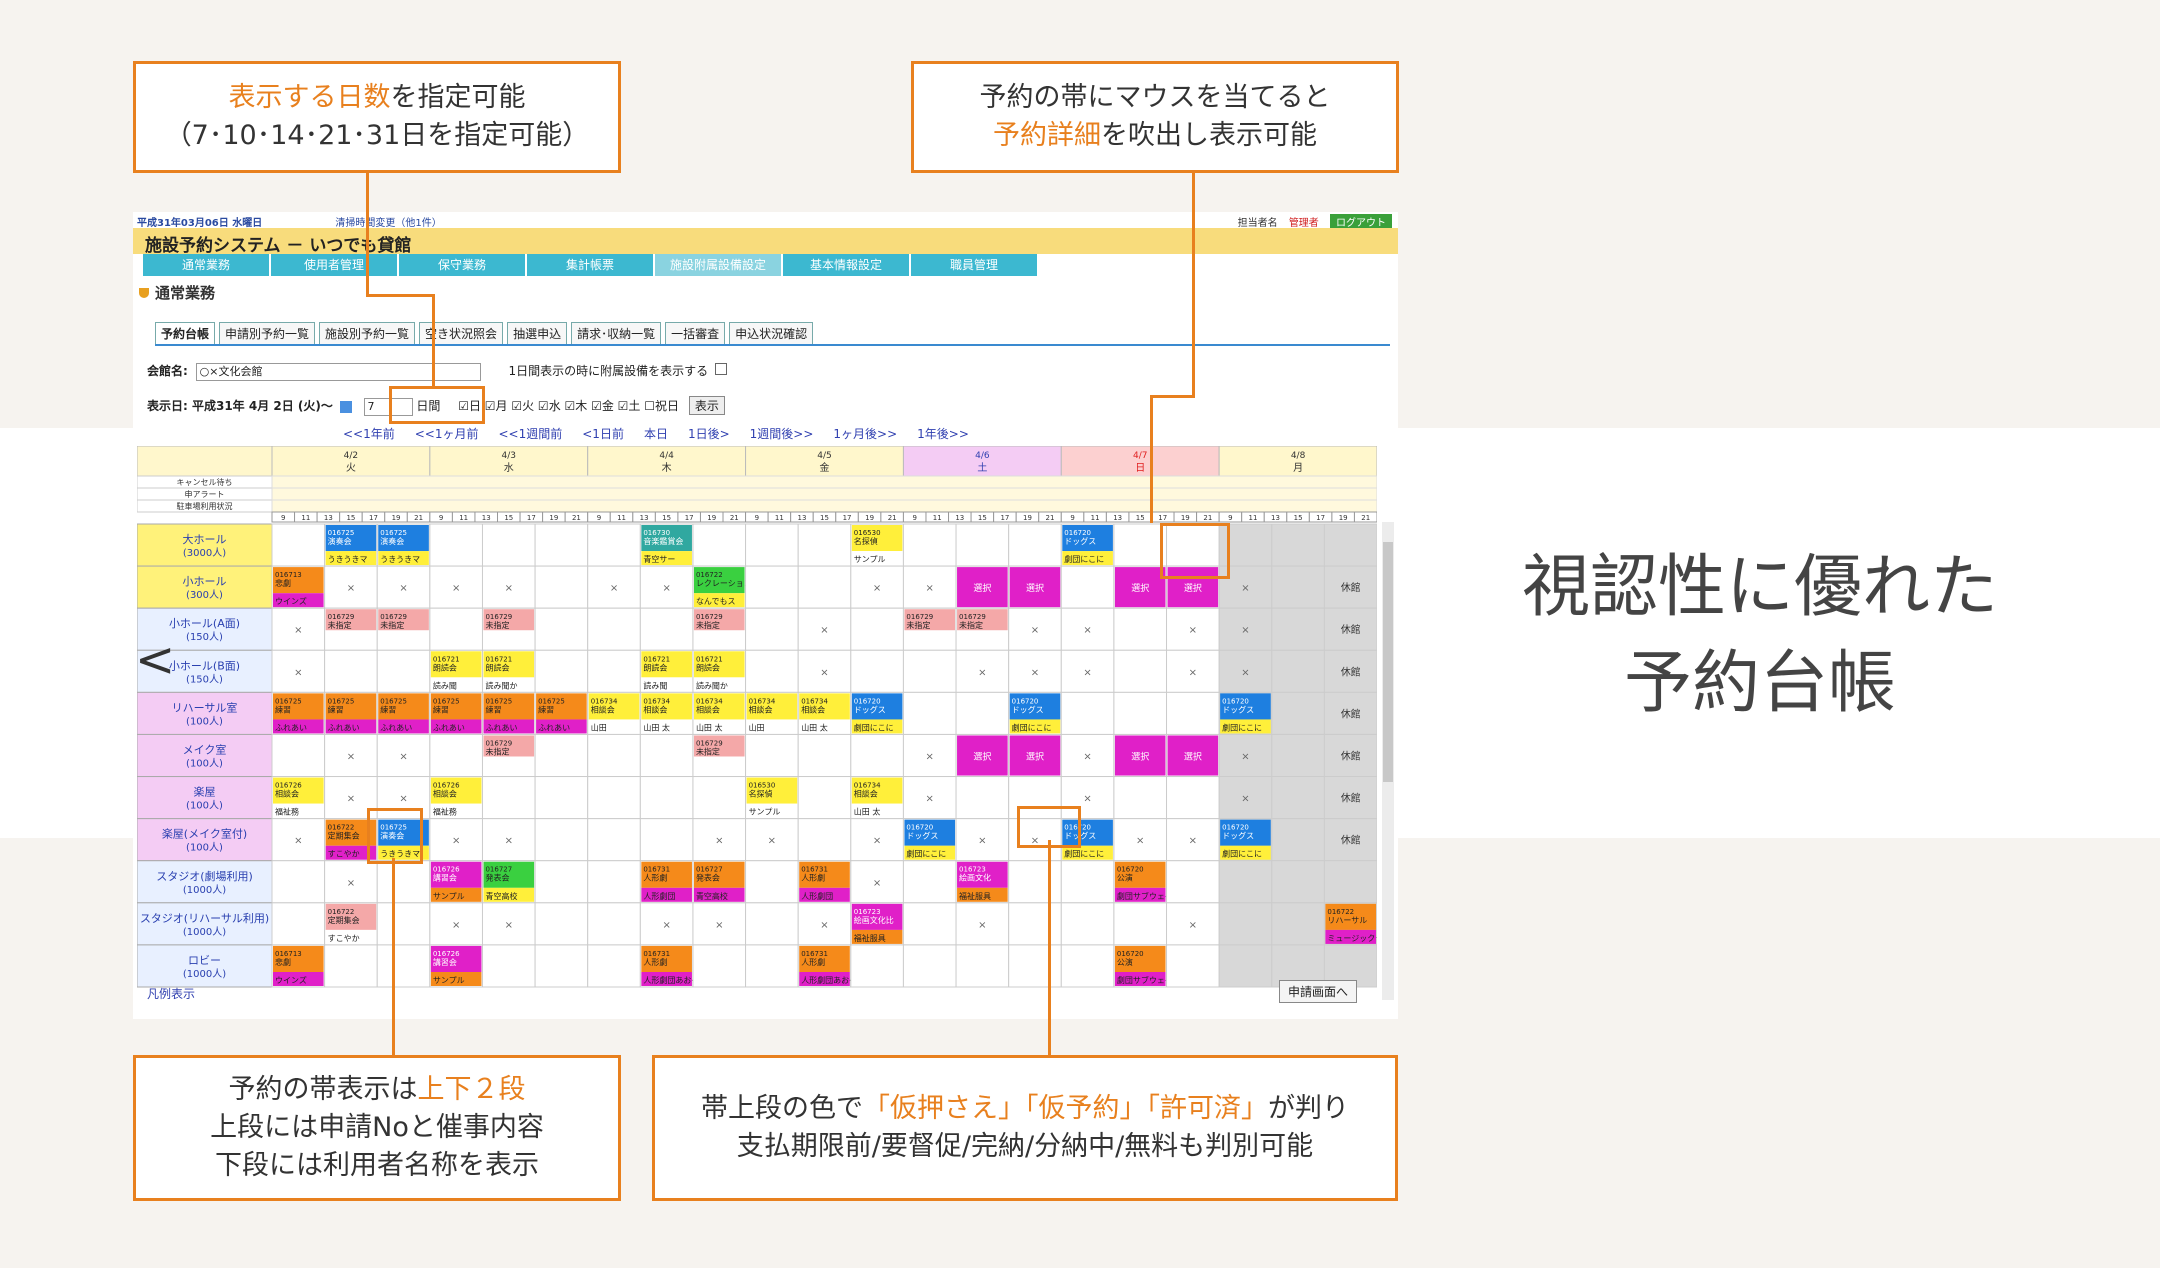 The image size is (2160, 1268). Describe the element at coordinates (974, 265) in the screenshot. I see `menu-item-6: 職員管理` at that location.